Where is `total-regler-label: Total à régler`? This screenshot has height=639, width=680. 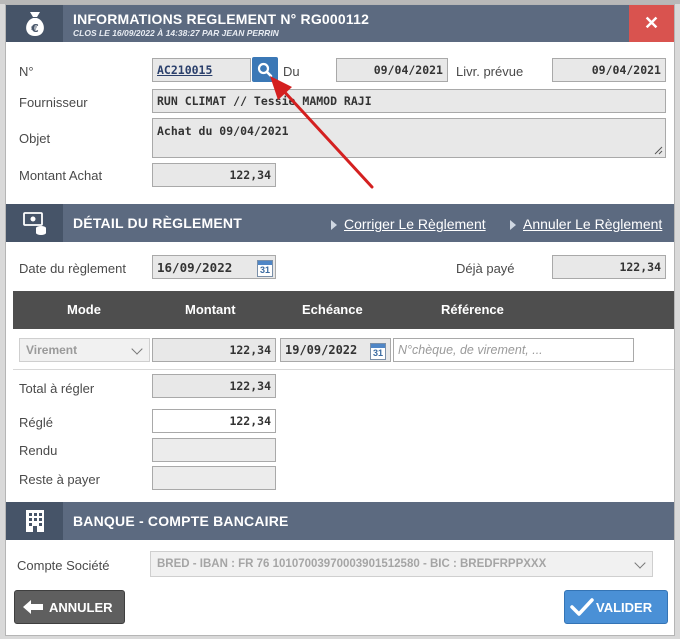
total-regler-label: Total à régler is located at coordinates (57, 388).